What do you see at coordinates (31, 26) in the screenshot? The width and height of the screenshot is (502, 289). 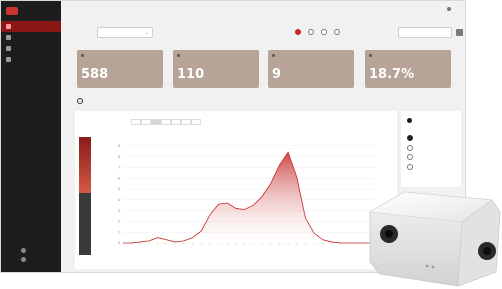 I see `sidebar-item-dashboard` at bounding box center [31, 26].